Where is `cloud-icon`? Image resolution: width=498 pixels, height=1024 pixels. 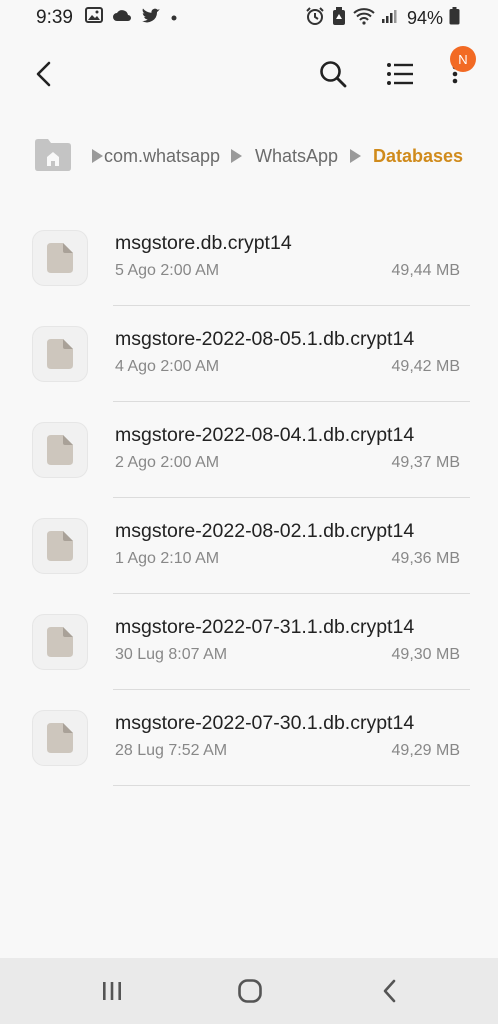
cloud-icon is located at coordinates (122, 17).